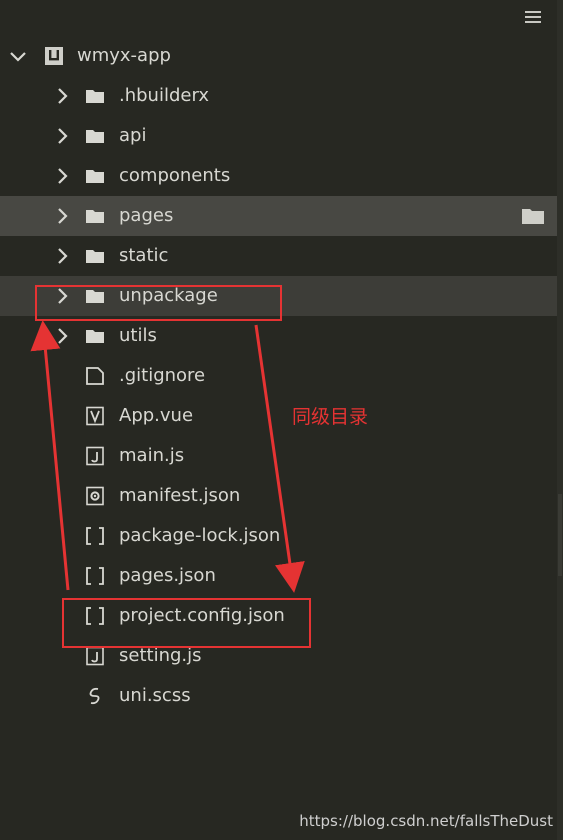 Image resolution: width=563 pixels, height=840 pixels. I want to click on arrow-down-to-project-config, so click(279, 458).